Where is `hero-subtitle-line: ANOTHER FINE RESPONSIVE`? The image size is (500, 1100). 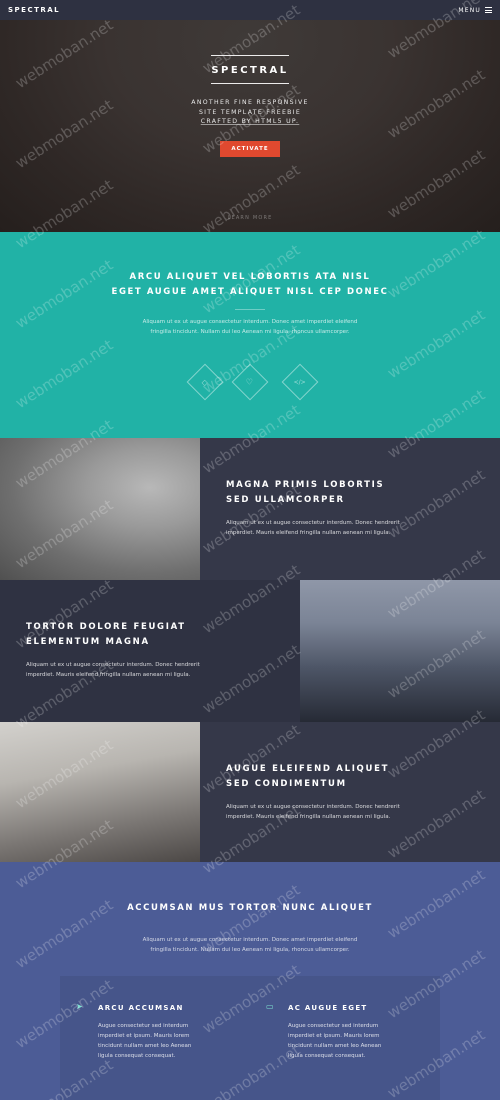
hero-subtitle-line: ANOTHER FINE RESPONSIVE is located at coordinates (250, 102).